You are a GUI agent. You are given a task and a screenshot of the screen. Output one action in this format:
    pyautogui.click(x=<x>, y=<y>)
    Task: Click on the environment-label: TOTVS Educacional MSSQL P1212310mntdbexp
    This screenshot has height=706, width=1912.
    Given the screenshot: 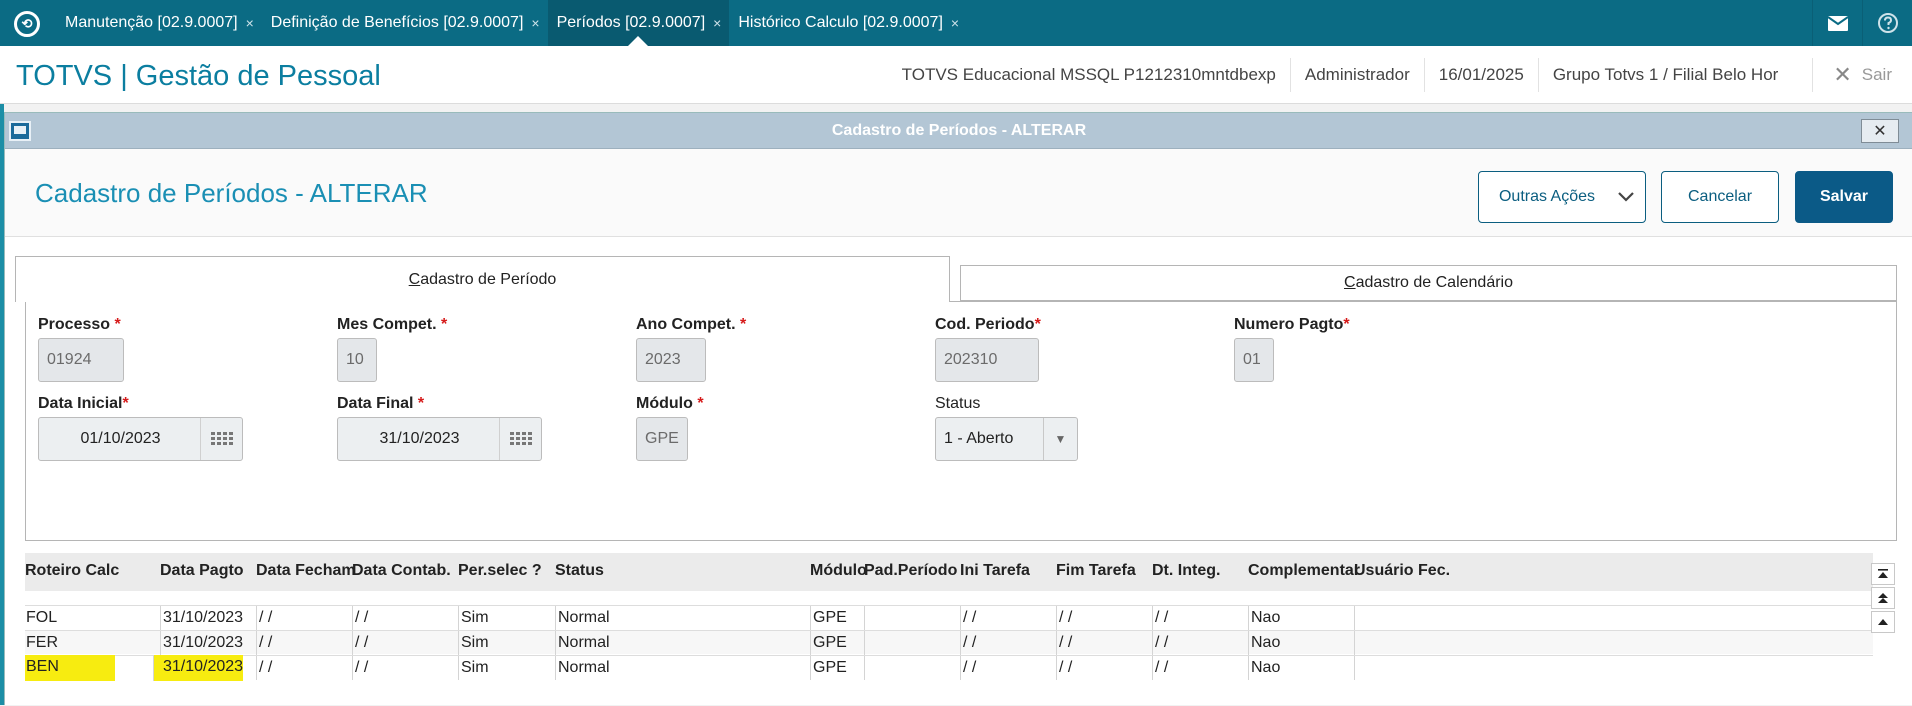 What is the action you would take?
    pyautogui.click(x=1089, y=75)
    